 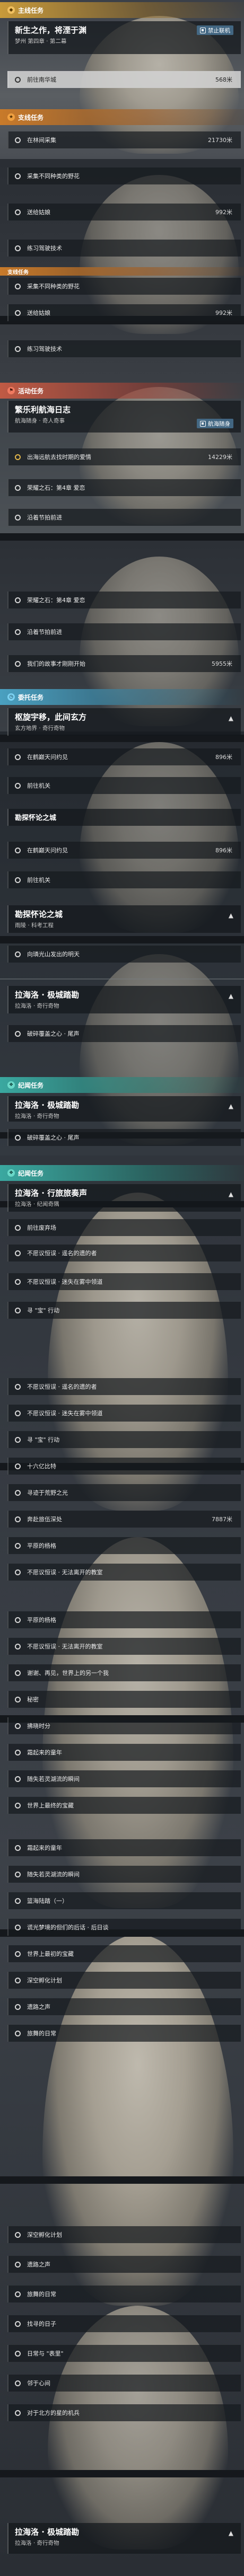 I want to click on category-title-main: 主线任务, so click(x=31, y=10).